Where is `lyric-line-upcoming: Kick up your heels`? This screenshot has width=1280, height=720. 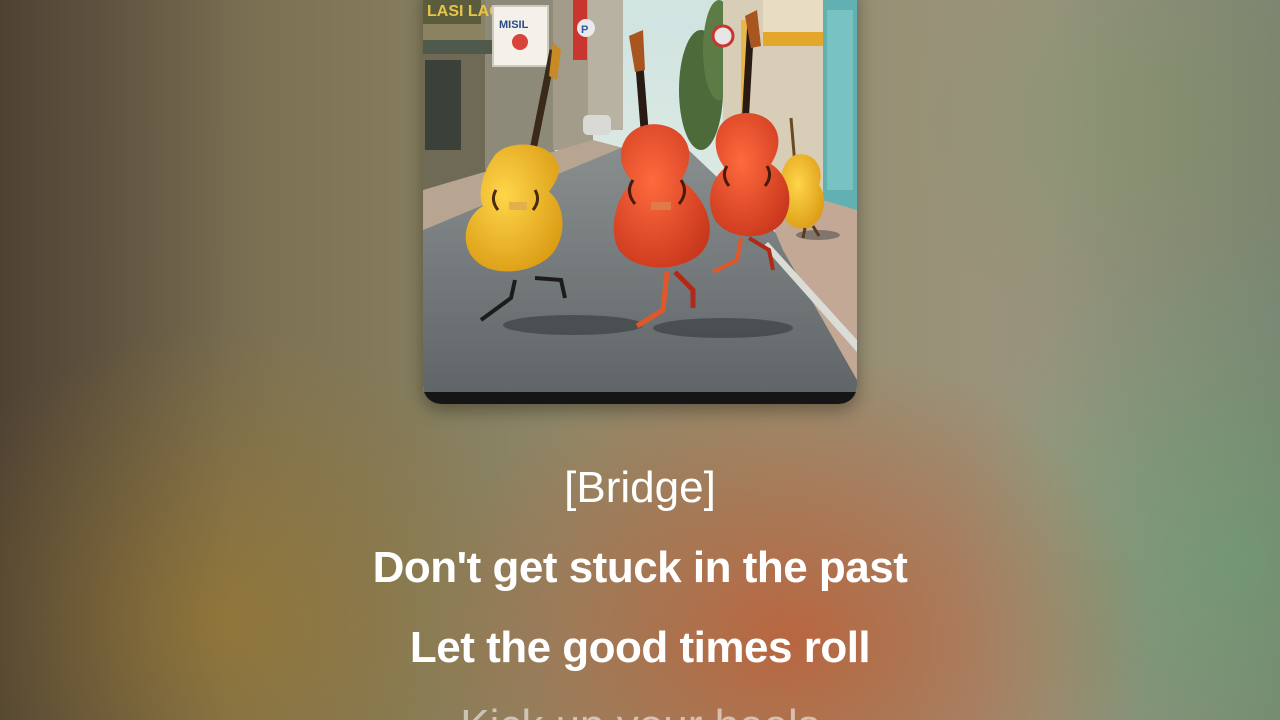
lyric-line-upcoming: Kick up your heels is located at coordinates (640, 710).